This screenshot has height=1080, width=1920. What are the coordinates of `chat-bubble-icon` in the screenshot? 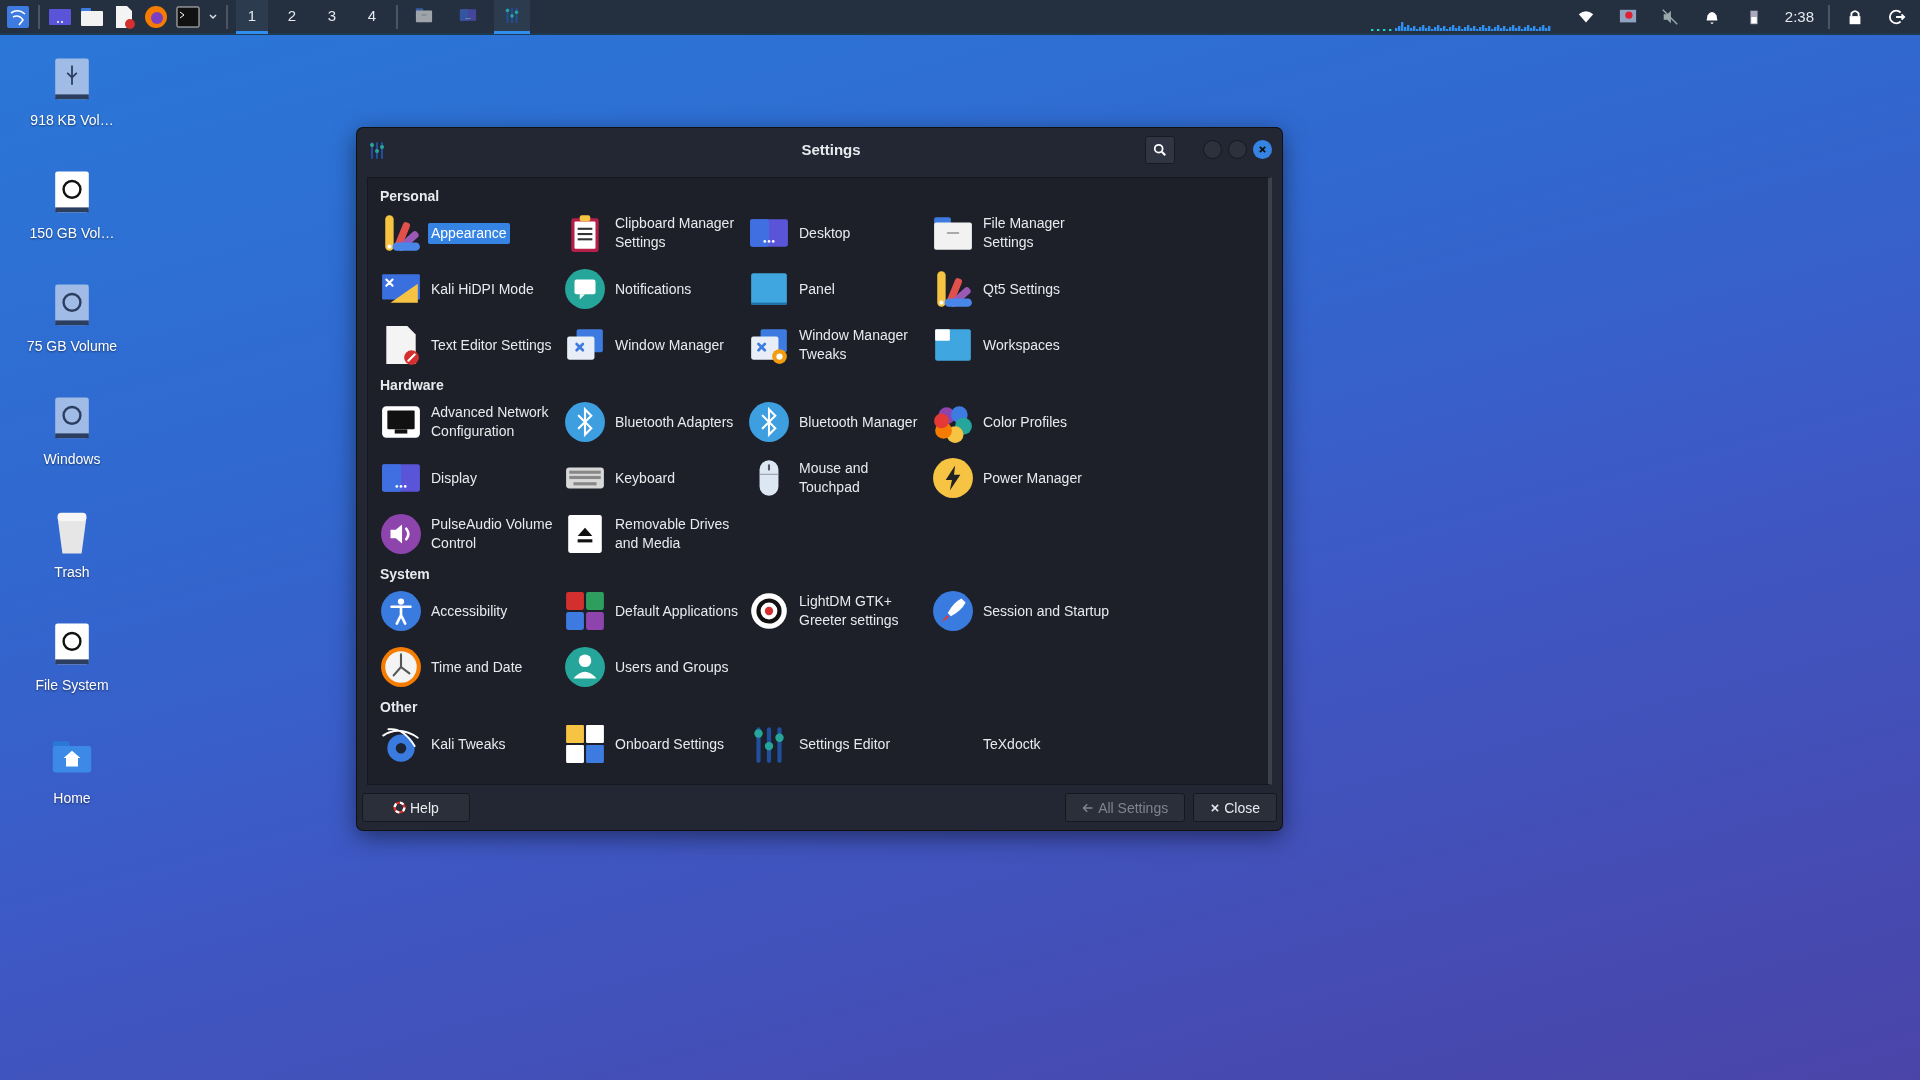 It's located at (585, 289).